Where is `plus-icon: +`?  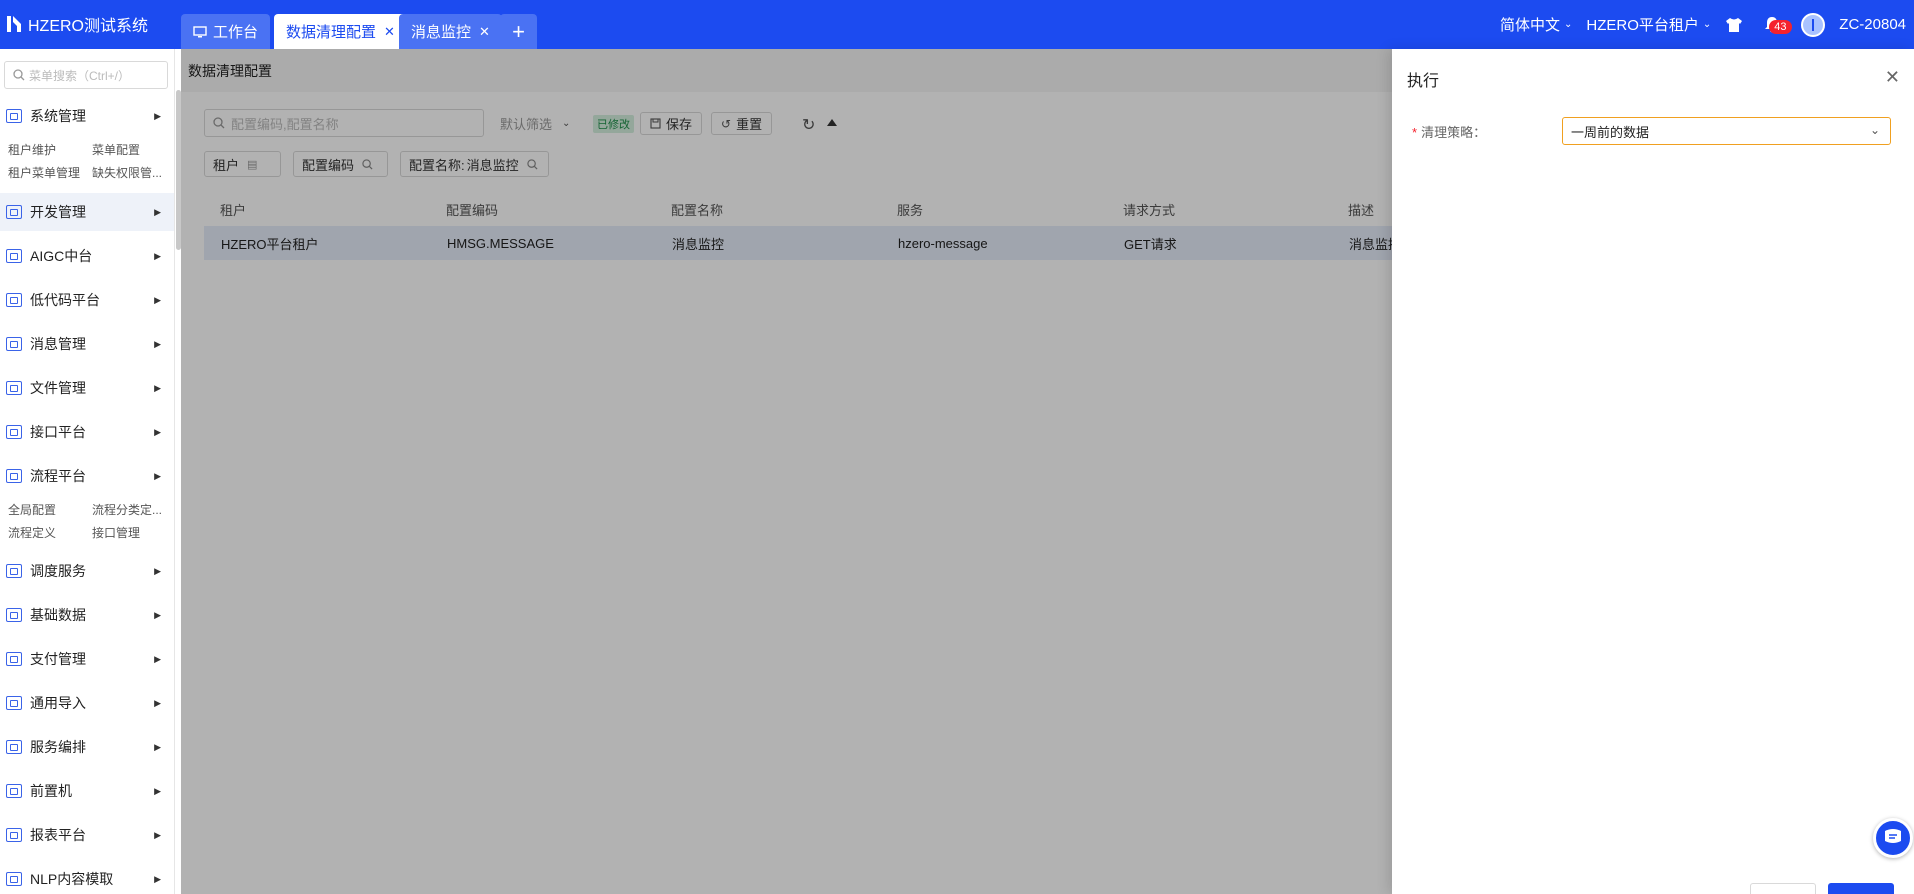
plus-icon: + is located at coordinates (518, 31).